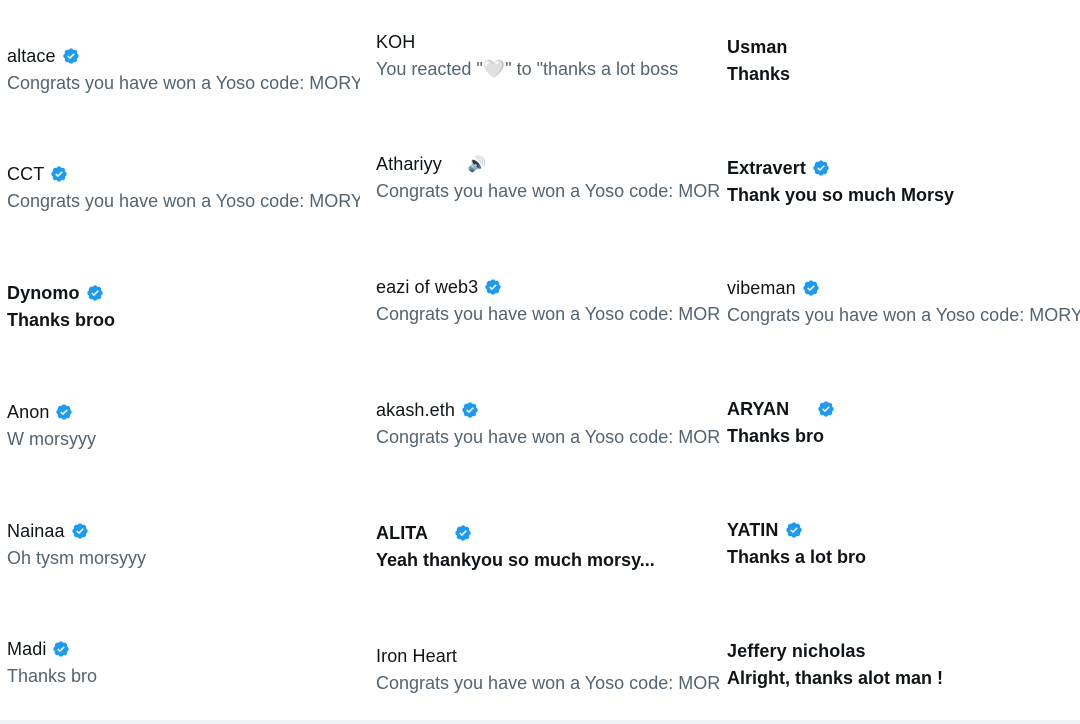 Image resolution: width=1080 pixels, height=724 pixels. Describe the element at coordinates (43, 292) in the screenshot. I see `conversation-name: Dynomo` at that location.